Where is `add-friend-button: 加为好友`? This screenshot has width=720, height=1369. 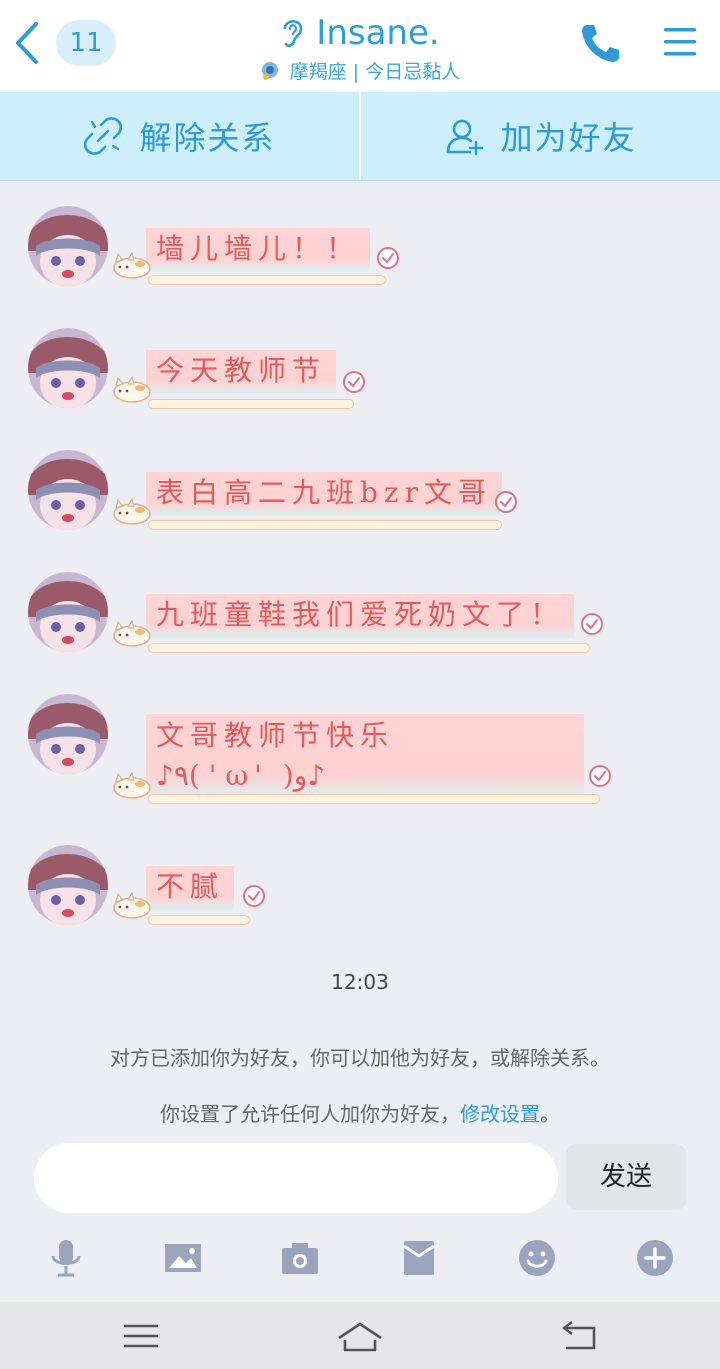
add-friend-button: 加为好友 is located at coordinates (540, 136).